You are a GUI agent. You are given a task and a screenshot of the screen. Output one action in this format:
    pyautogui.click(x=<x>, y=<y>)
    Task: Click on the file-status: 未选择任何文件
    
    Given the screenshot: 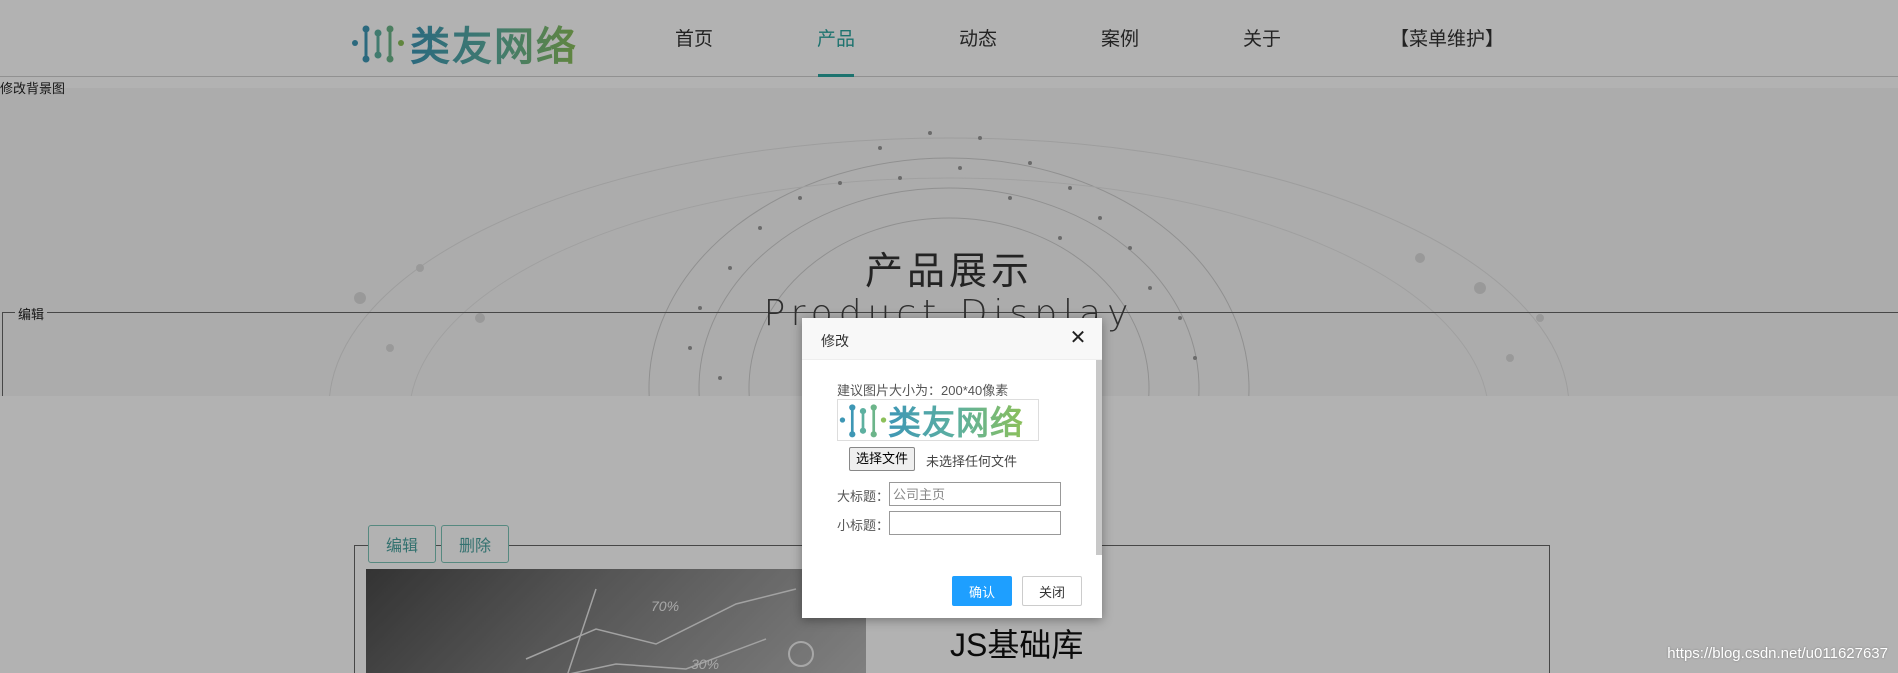 What is the action you would take?
    pyautogui.click(x=972, y=461)
    